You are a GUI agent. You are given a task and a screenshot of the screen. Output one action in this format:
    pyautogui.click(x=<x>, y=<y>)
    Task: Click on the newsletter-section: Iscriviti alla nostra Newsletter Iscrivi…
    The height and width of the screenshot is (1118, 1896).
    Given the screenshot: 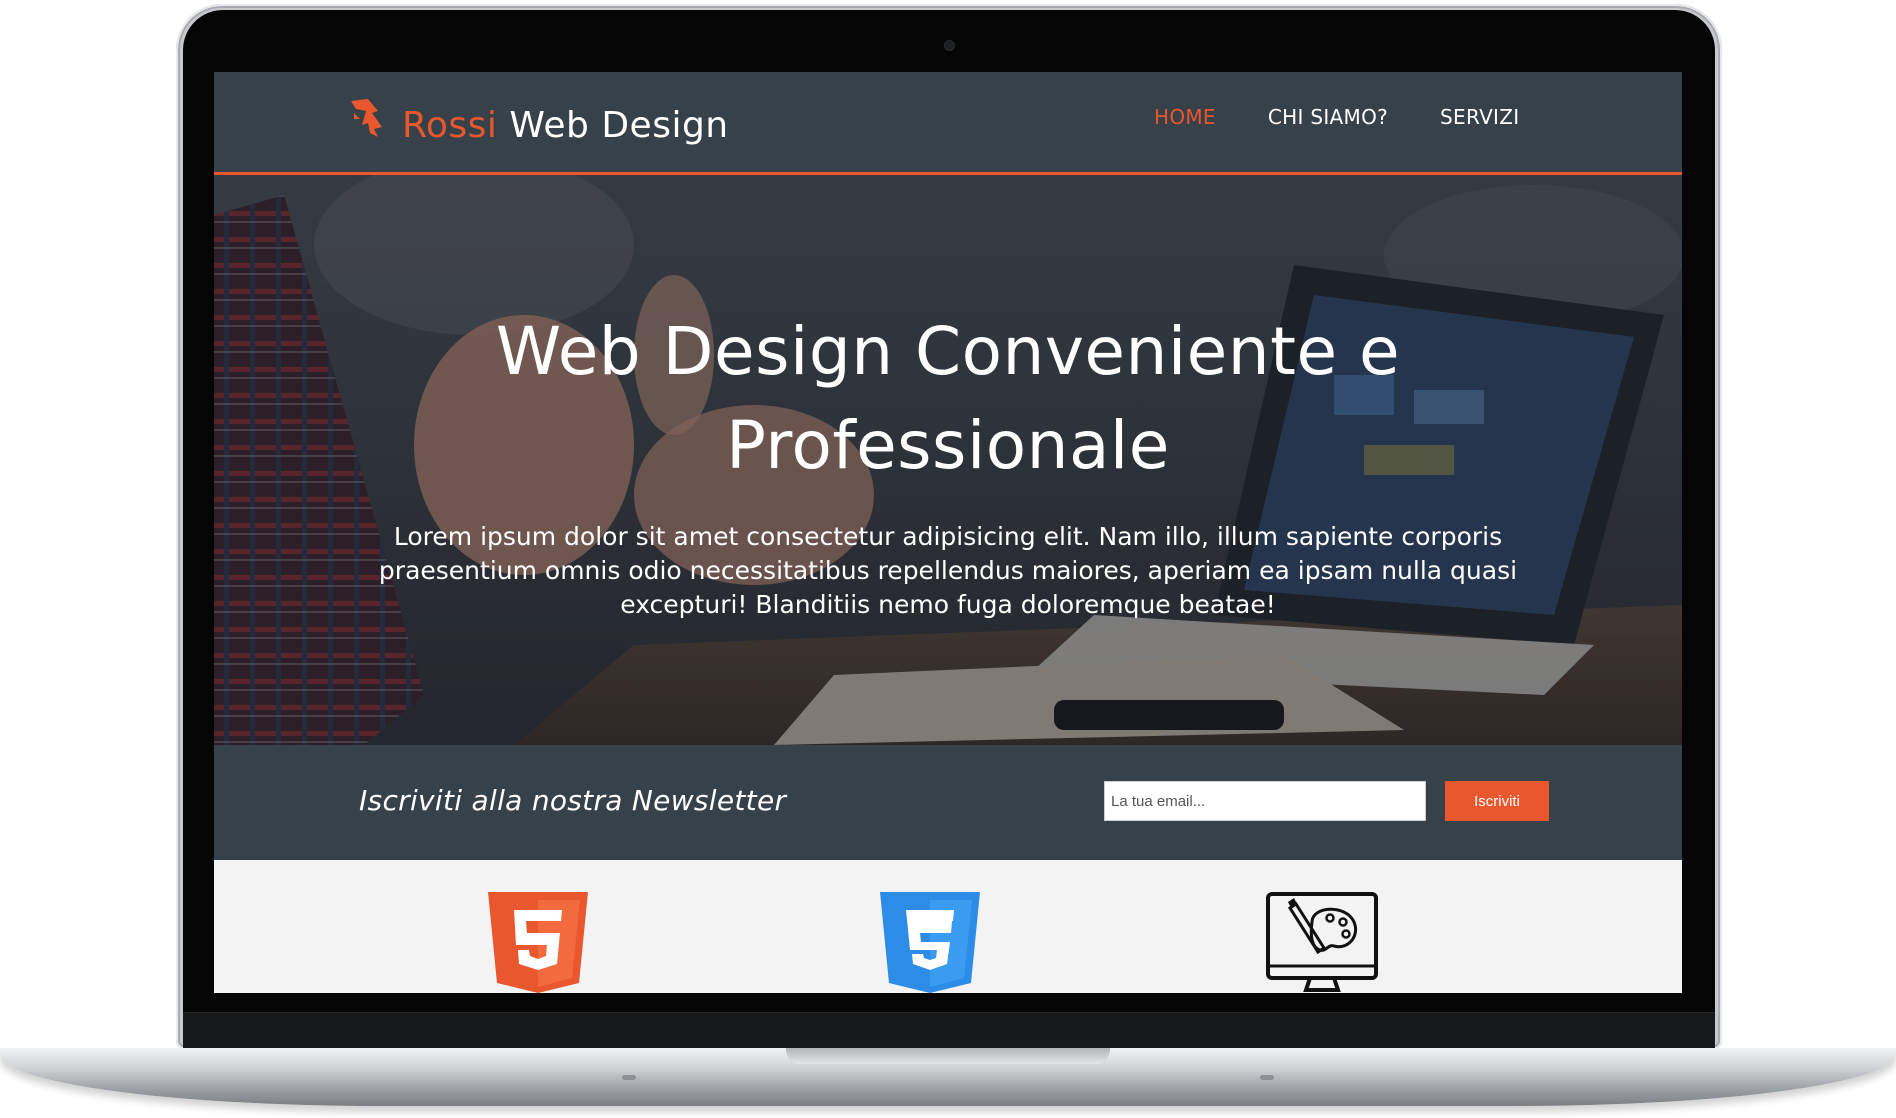 What is the action you would take?
    pyautogui.click(x=948, y=802)
    